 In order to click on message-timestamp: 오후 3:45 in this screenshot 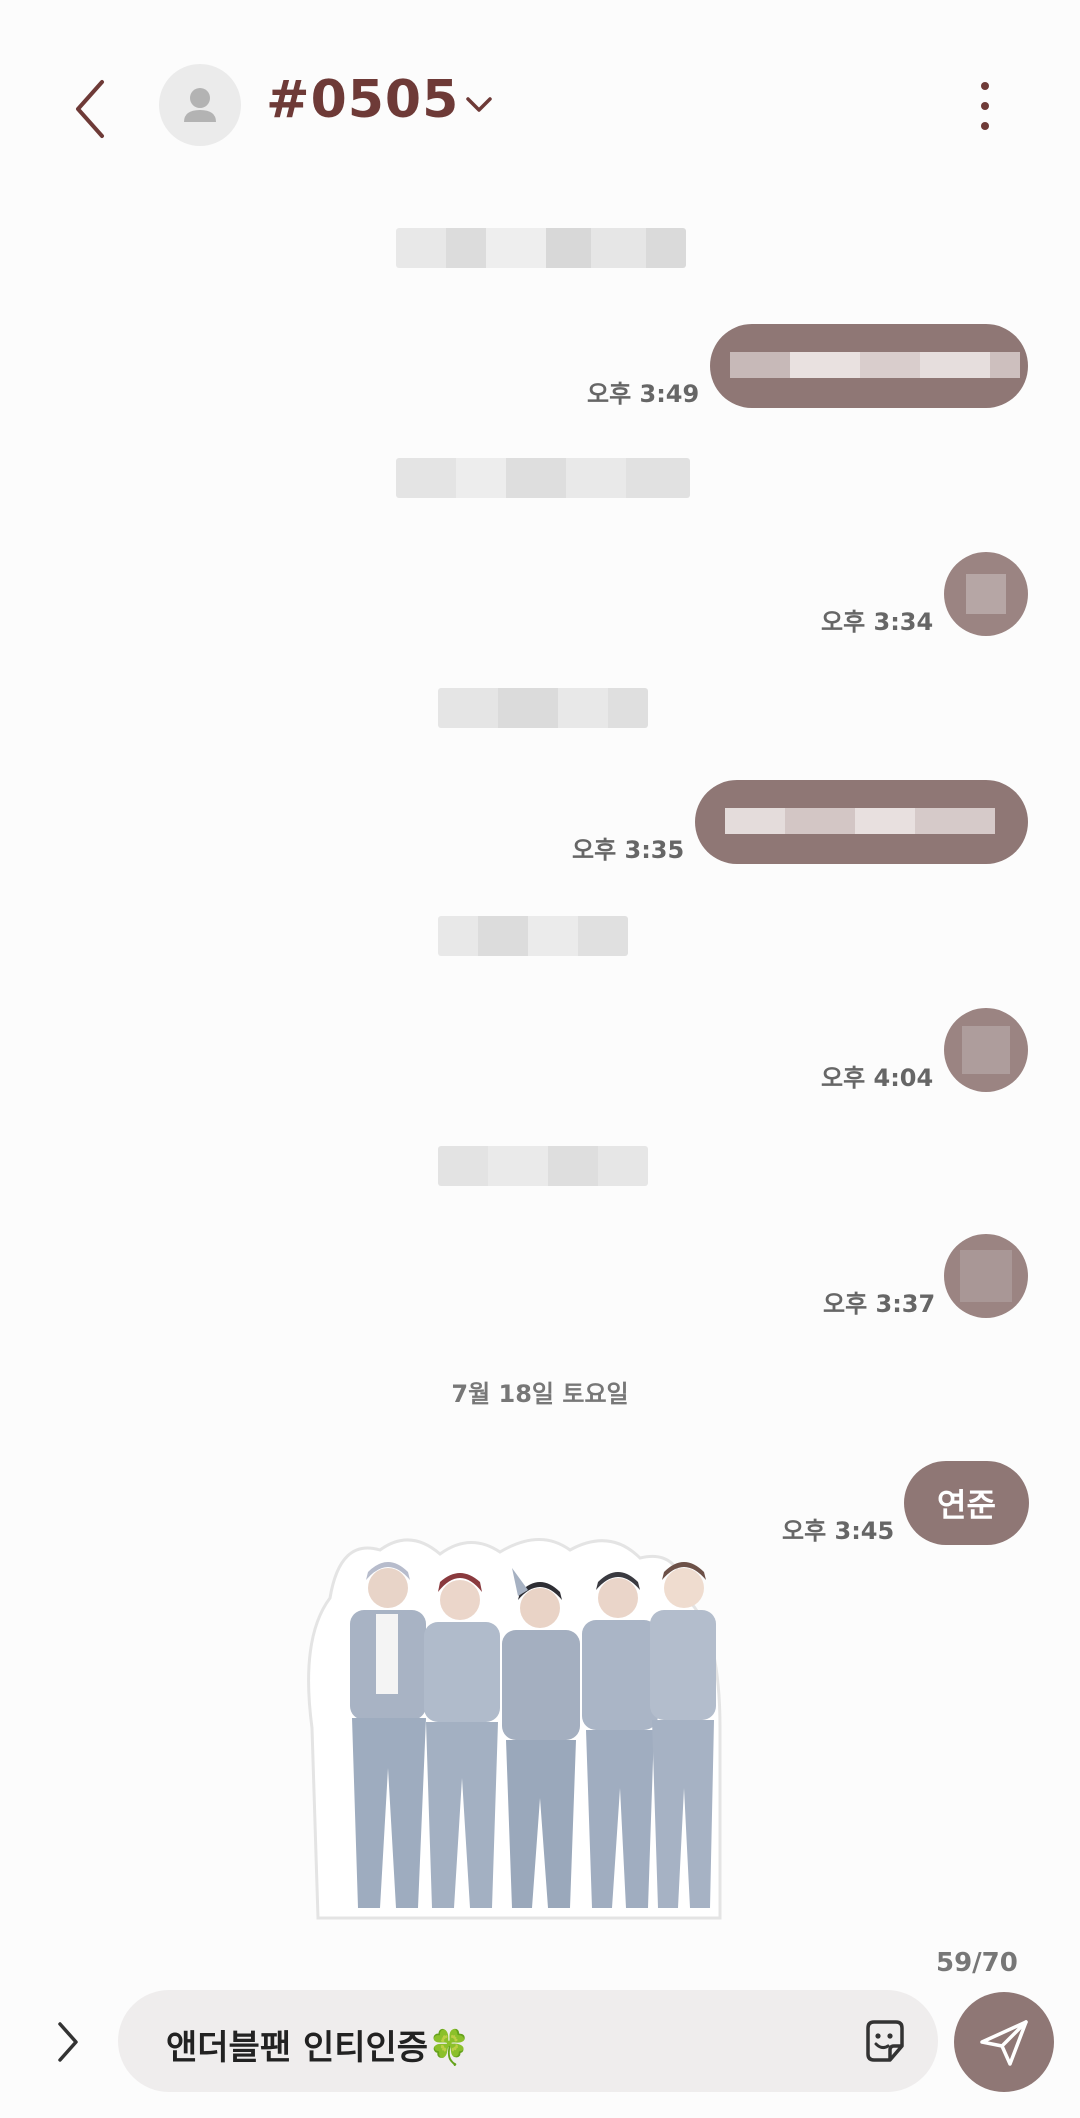, I will do `click(838, 1531)`.